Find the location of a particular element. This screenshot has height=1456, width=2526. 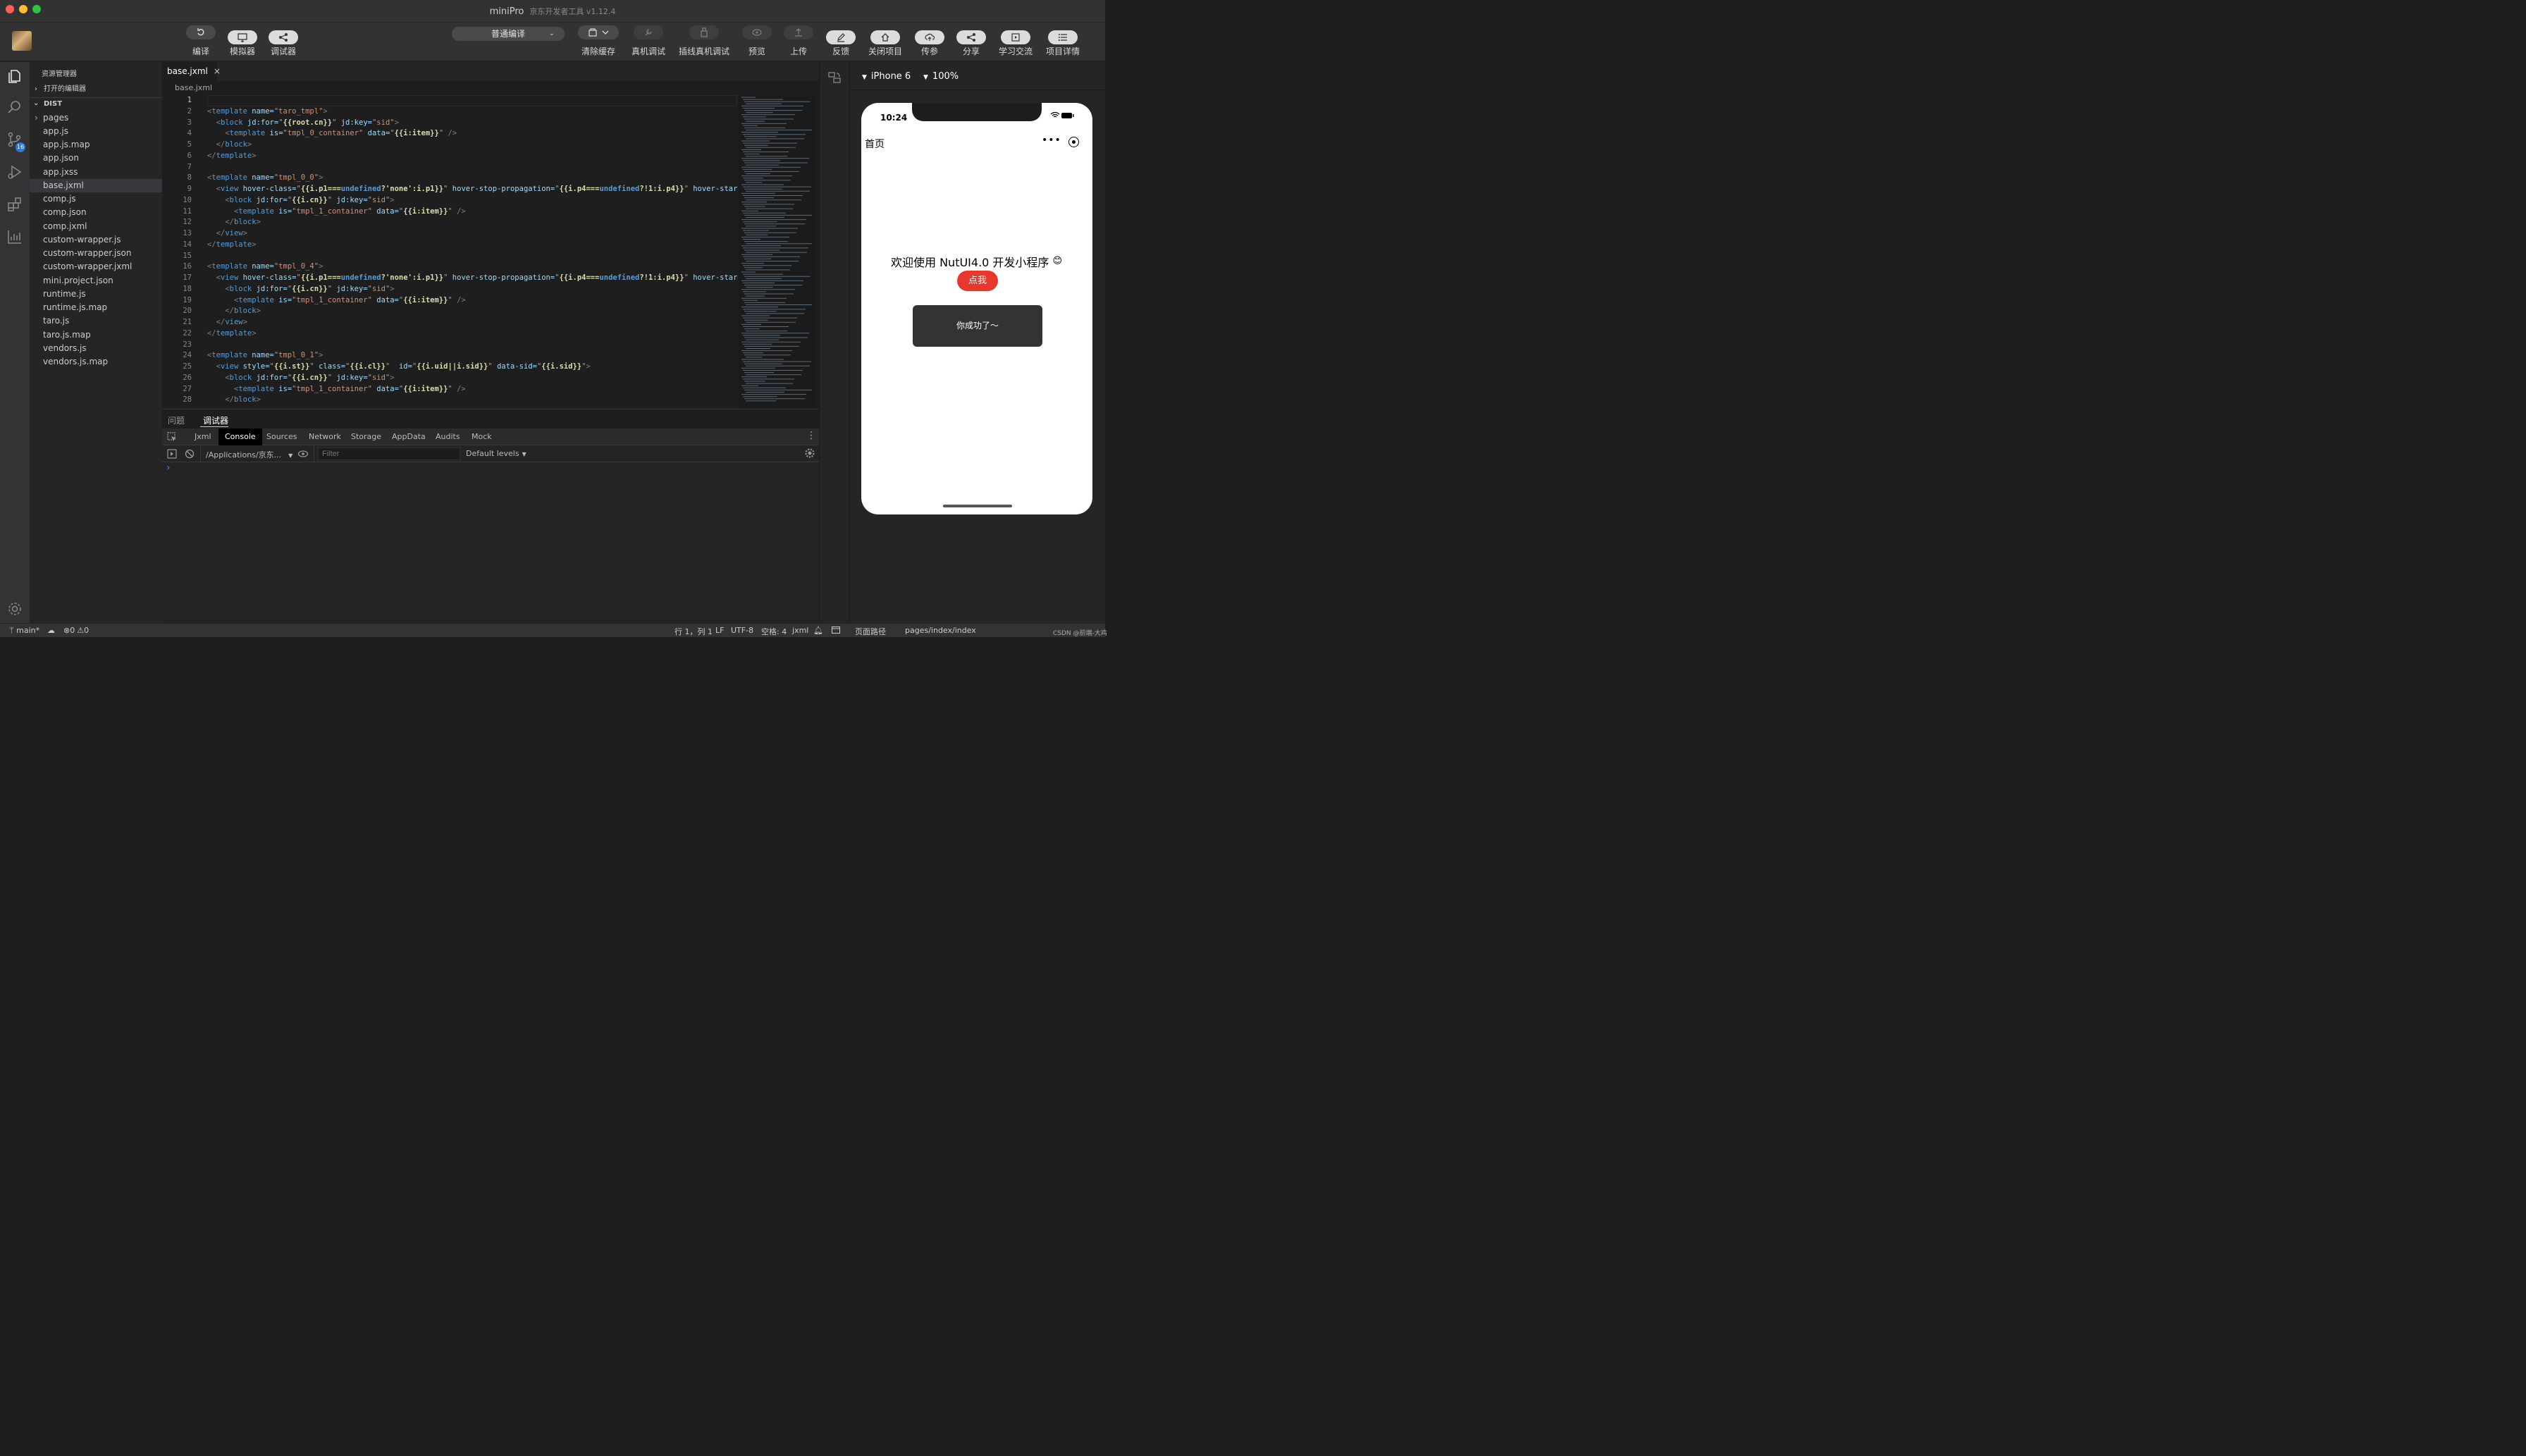

feedback-button: 反馈 is located at coordinates (841, 41).